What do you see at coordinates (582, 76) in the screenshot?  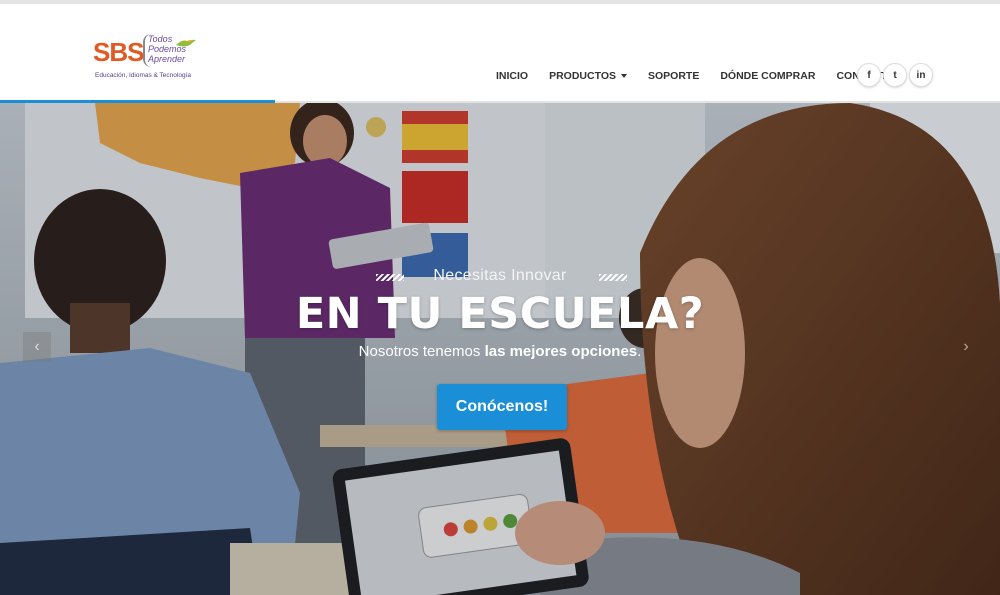 I see `nav-item-label: PRODUCTOS` at bounding box center [582, 76].